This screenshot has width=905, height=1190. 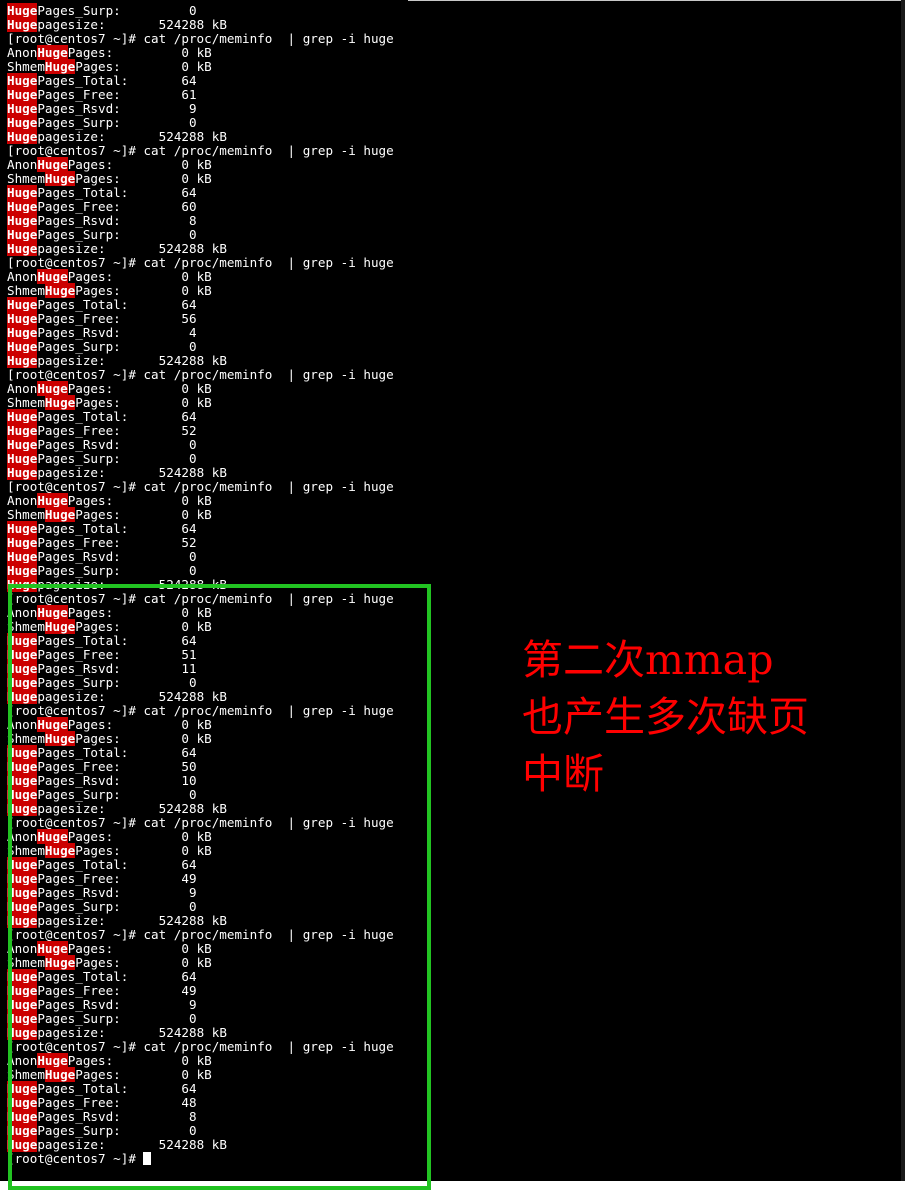 What do you see at coordinates (102, 108) in the screenshot?
I see `output-line: HugePages_Rsvd: 9` at bounding box center [102, 108].